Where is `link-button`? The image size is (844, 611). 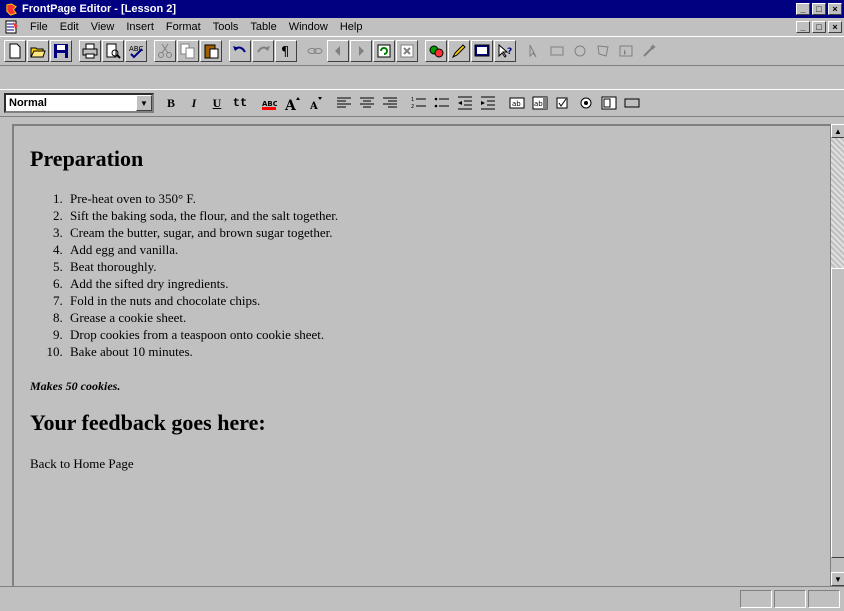
link-button is located at coordinates (315, 51).